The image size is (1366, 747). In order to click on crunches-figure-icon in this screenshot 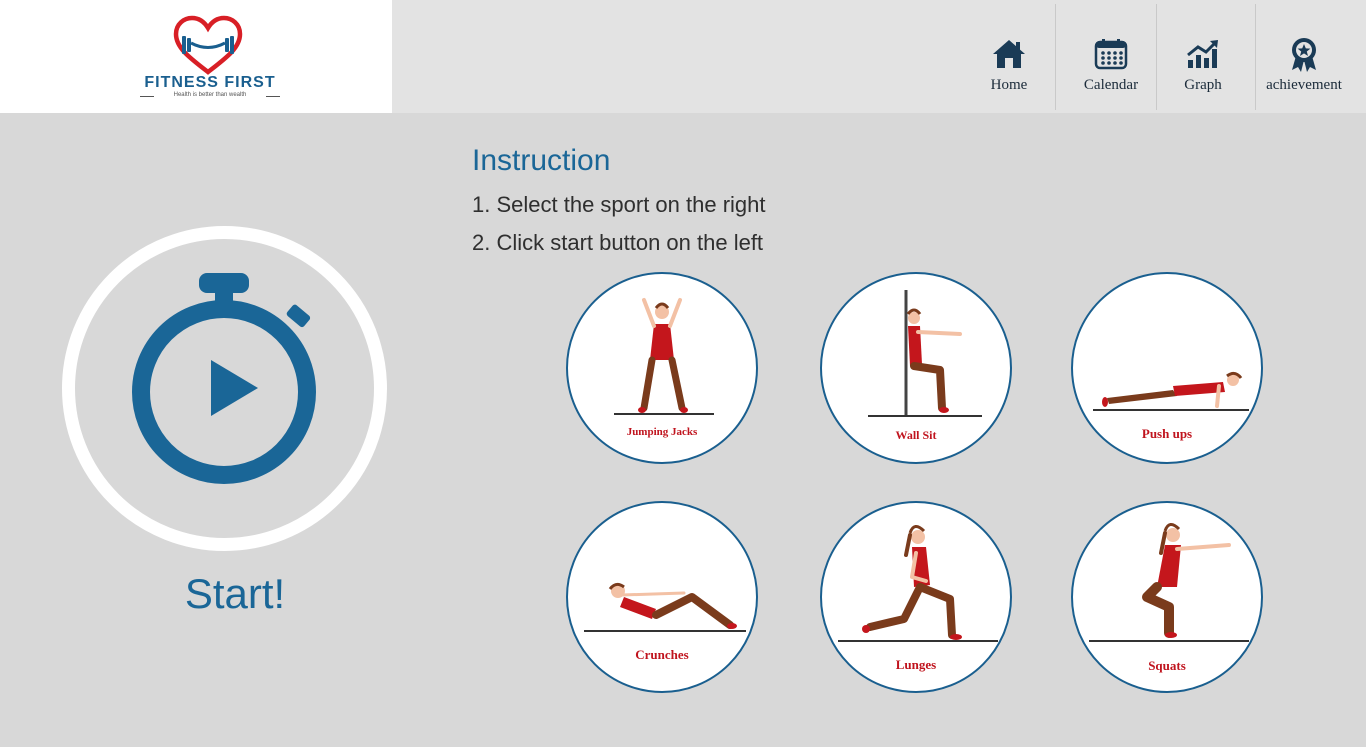, I will do `click(665, 607)`.